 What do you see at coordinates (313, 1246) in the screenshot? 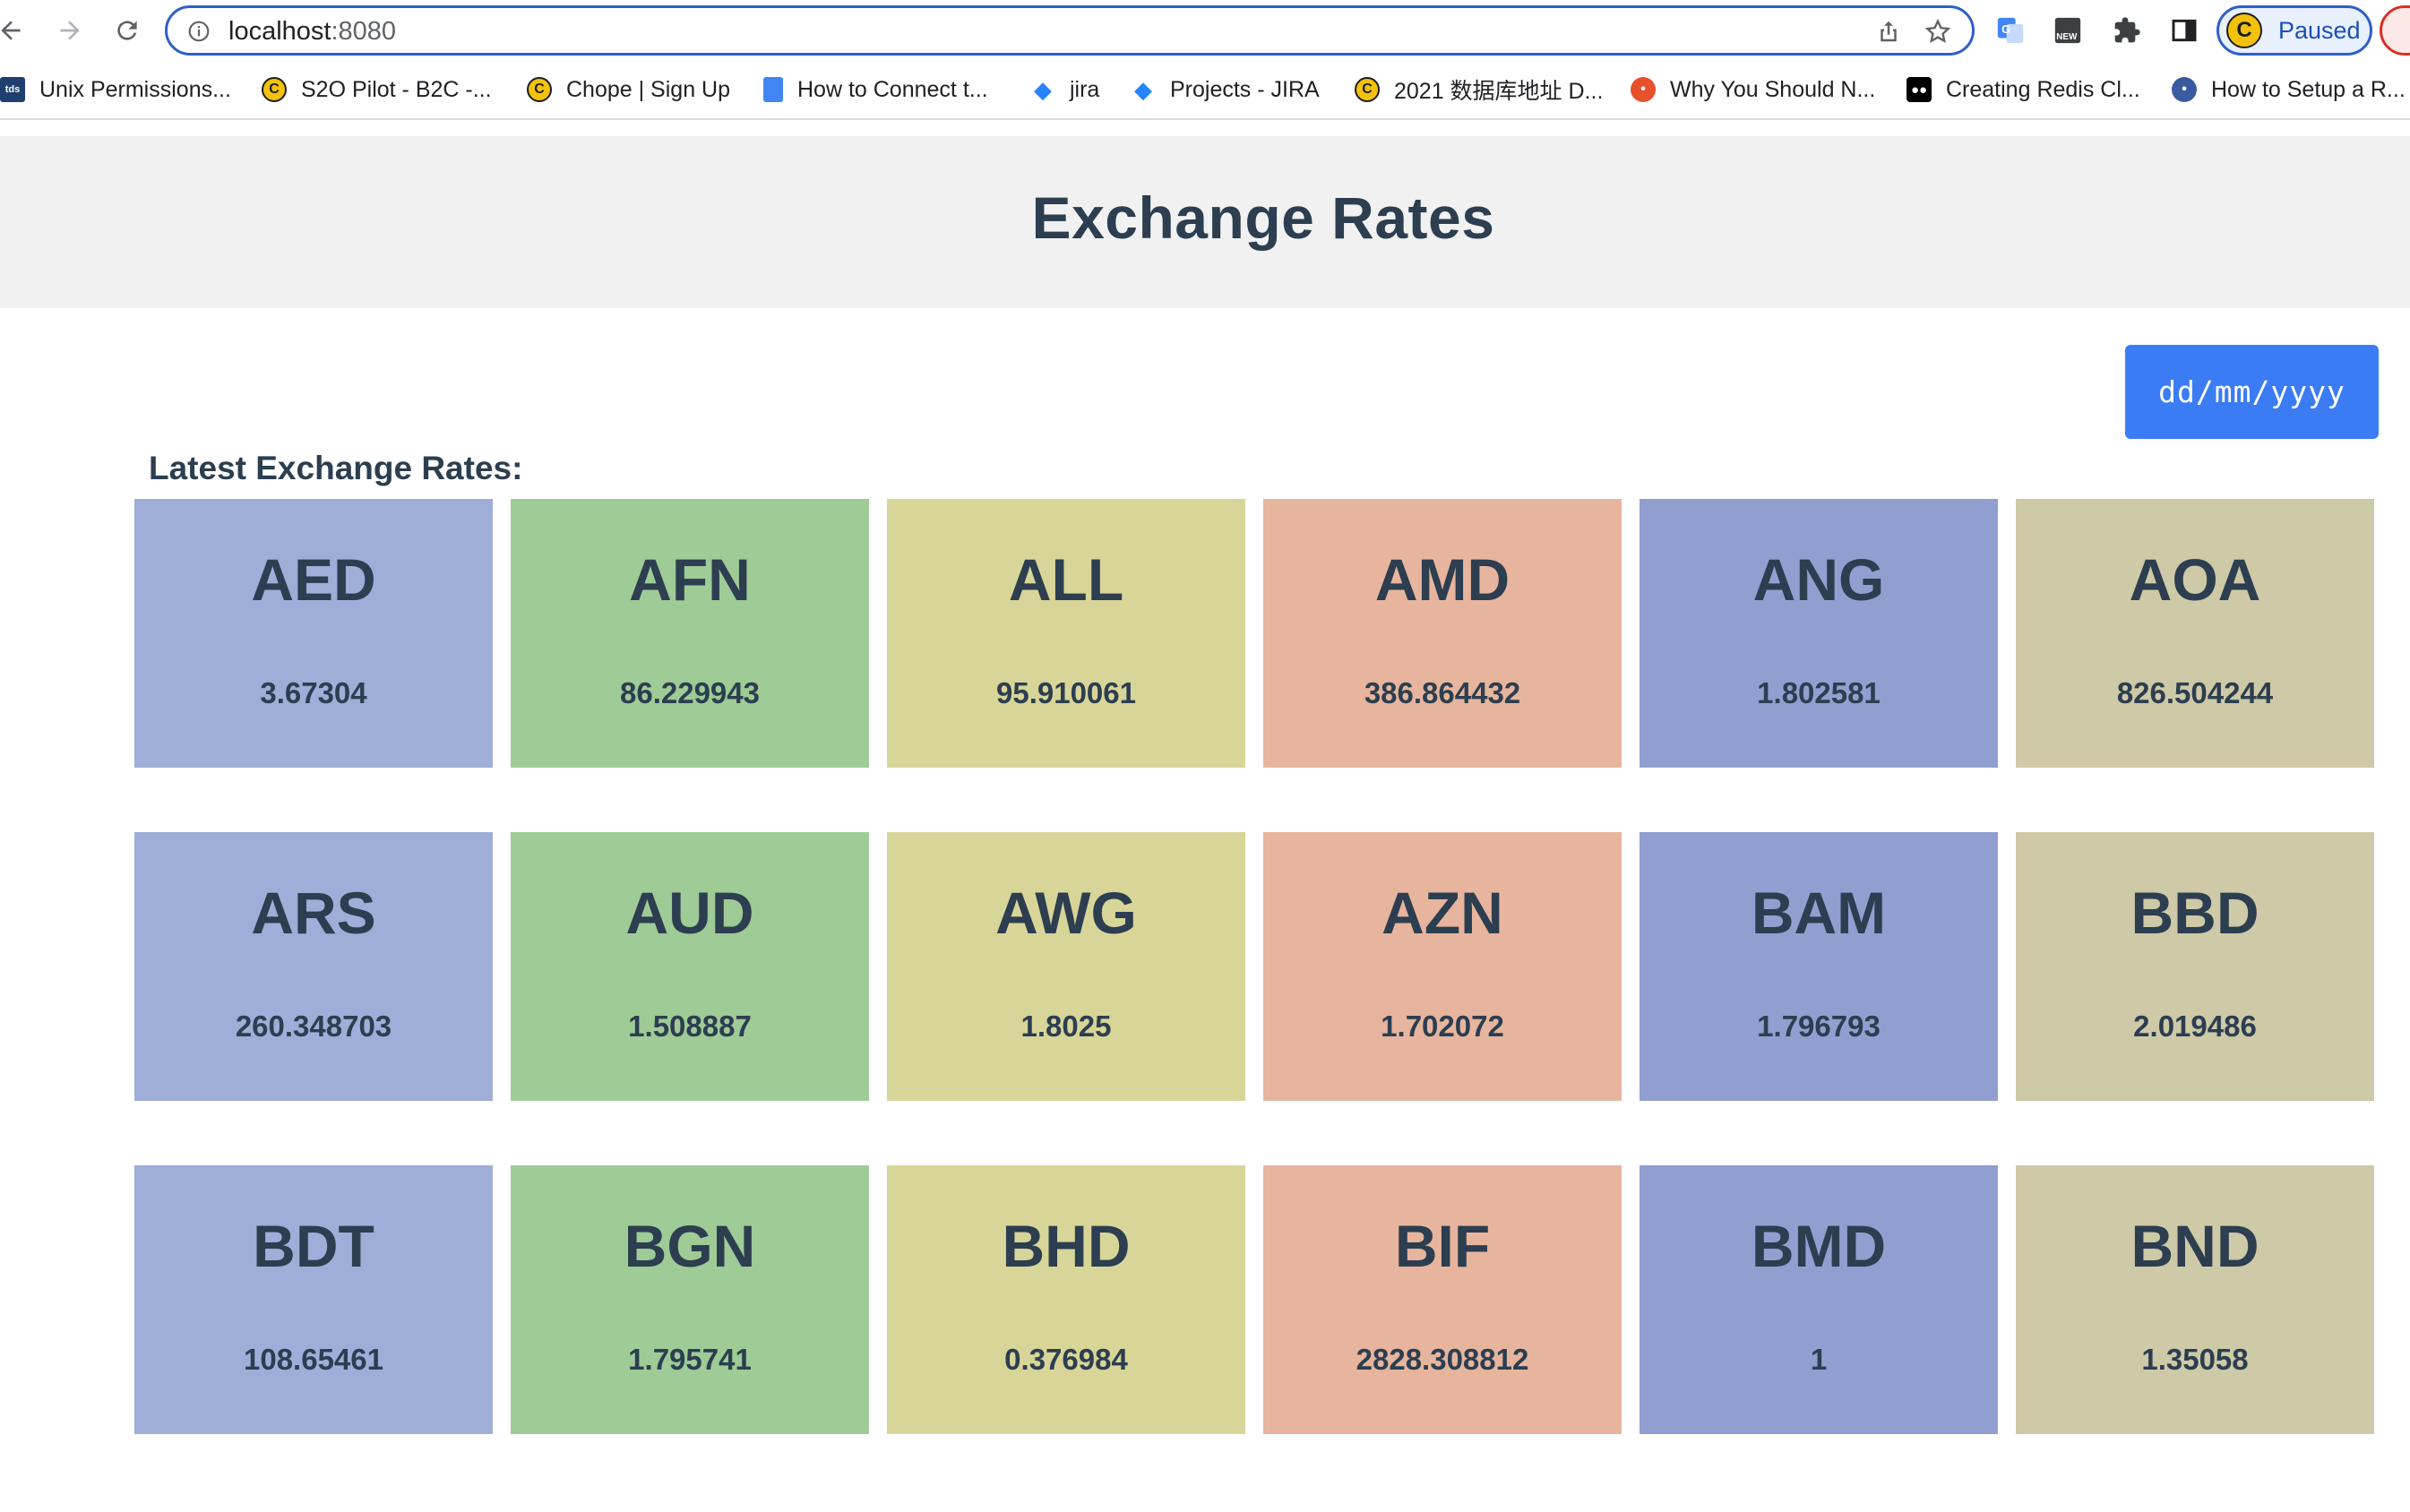
I see `currency-code: BDT` at bounding box center [313, 1246].